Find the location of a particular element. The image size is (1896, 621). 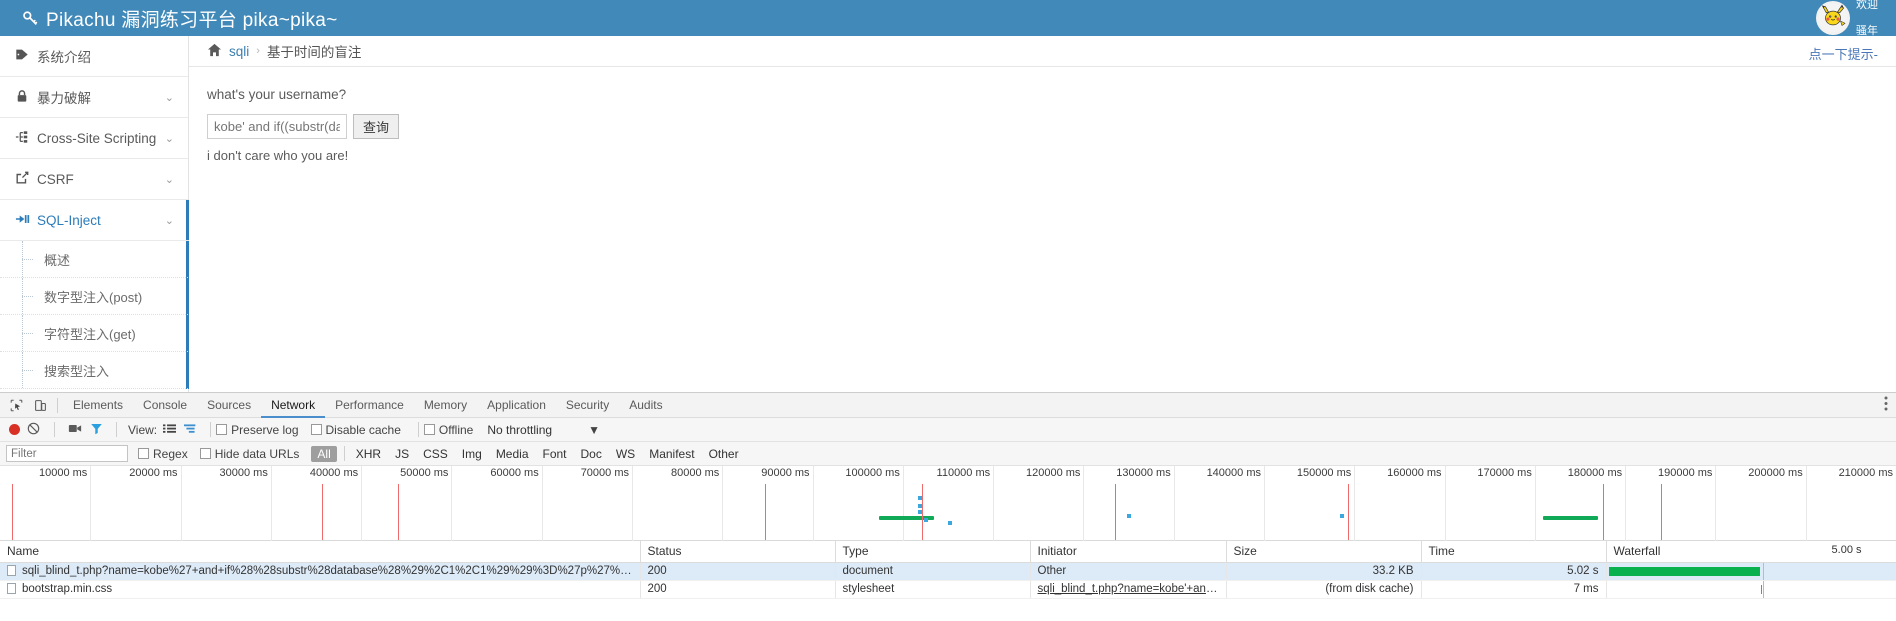

chevron-down-icon: ▼ is located at coordinates (594, 430).